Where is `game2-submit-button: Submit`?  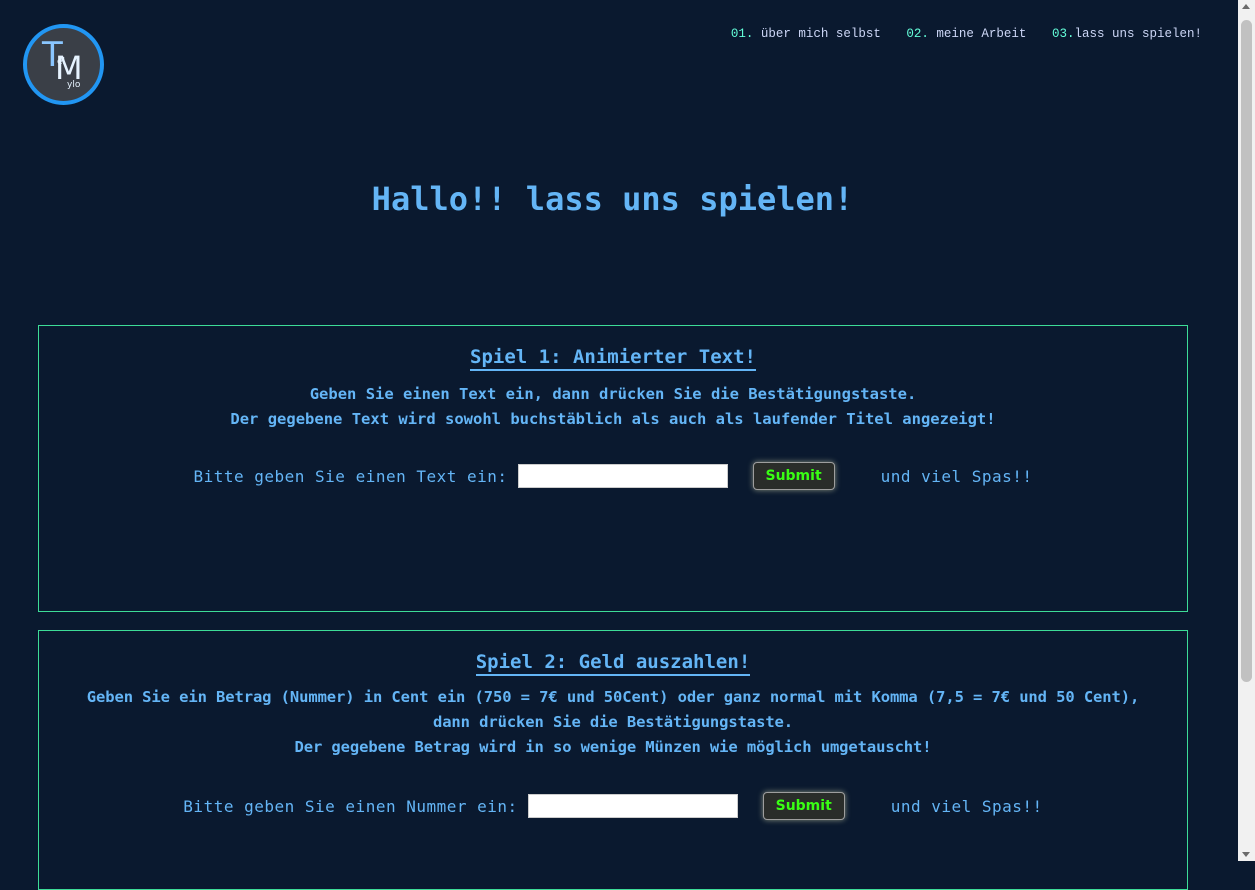 game2-submit-button: Submit is located at coordinates (803, 806).